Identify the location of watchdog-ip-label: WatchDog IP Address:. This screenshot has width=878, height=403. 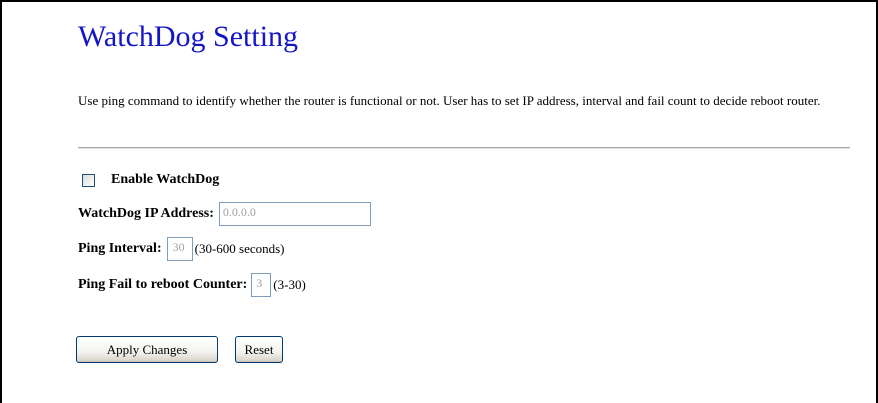
(146, 213).